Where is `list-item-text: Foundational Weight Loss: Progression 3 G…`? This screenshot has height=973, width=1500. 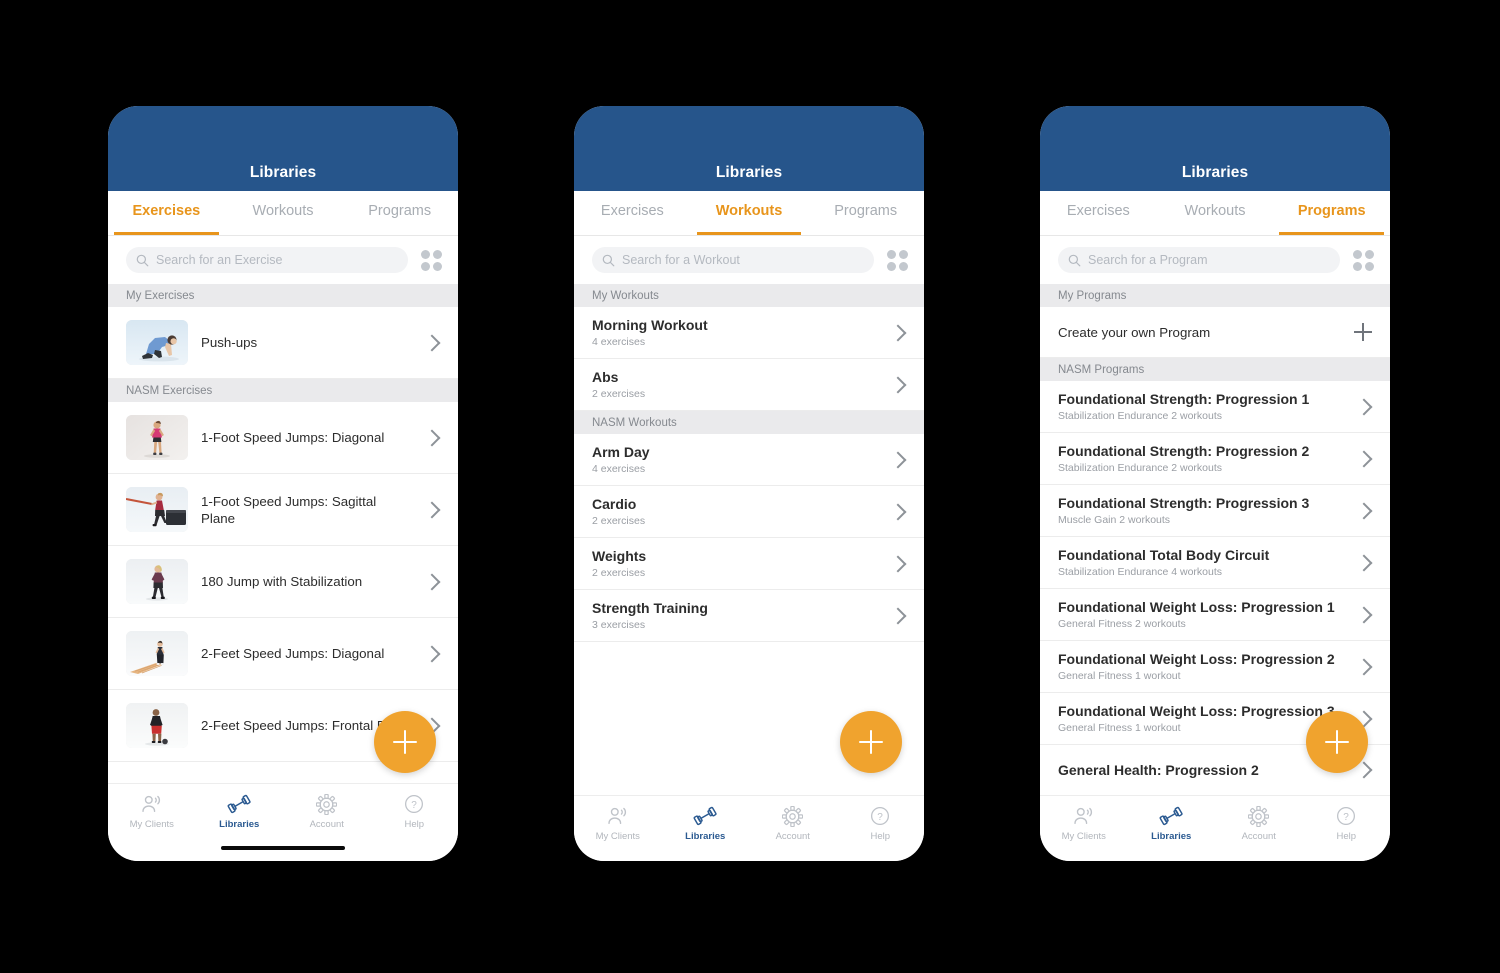
list-item-text: Foundational Weight Loss: Progression 3 G… is located at coordinates (1201, 719).